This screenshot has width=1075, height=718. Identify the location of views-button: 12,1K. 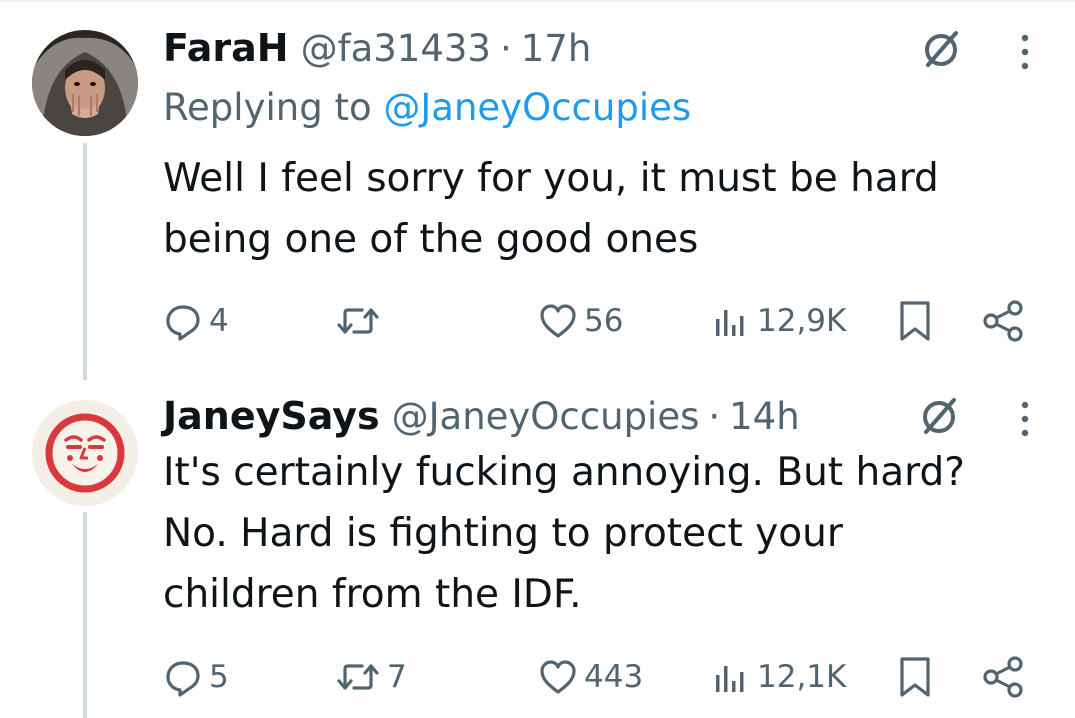
(778, 677).